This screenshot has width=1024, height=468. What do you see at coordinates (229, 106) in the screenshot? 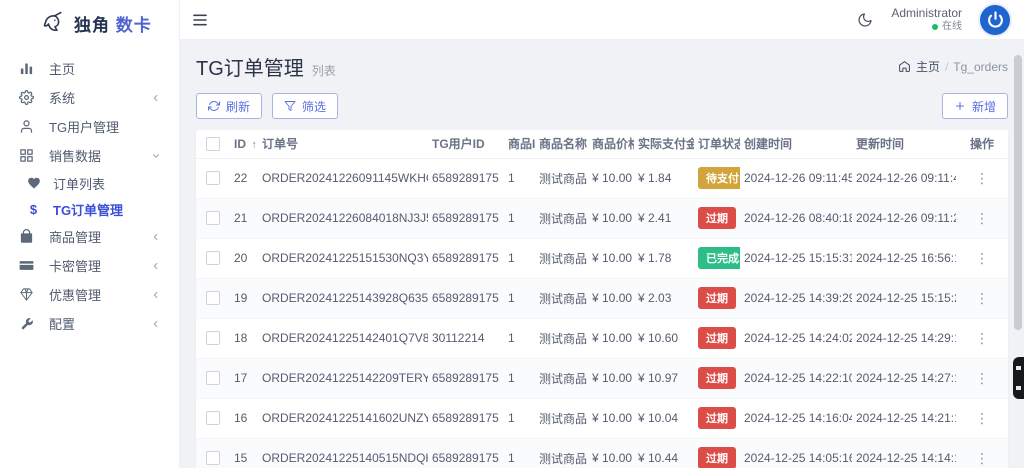
I see `refresh-button: 刷新` at bounding box center [229, 106].